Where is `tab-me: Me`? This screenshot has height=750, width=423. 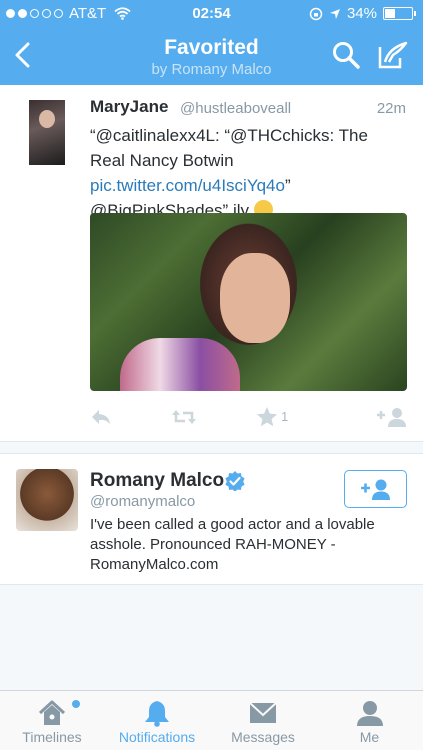
tab-me: Me is located at coordinates (369, 720).